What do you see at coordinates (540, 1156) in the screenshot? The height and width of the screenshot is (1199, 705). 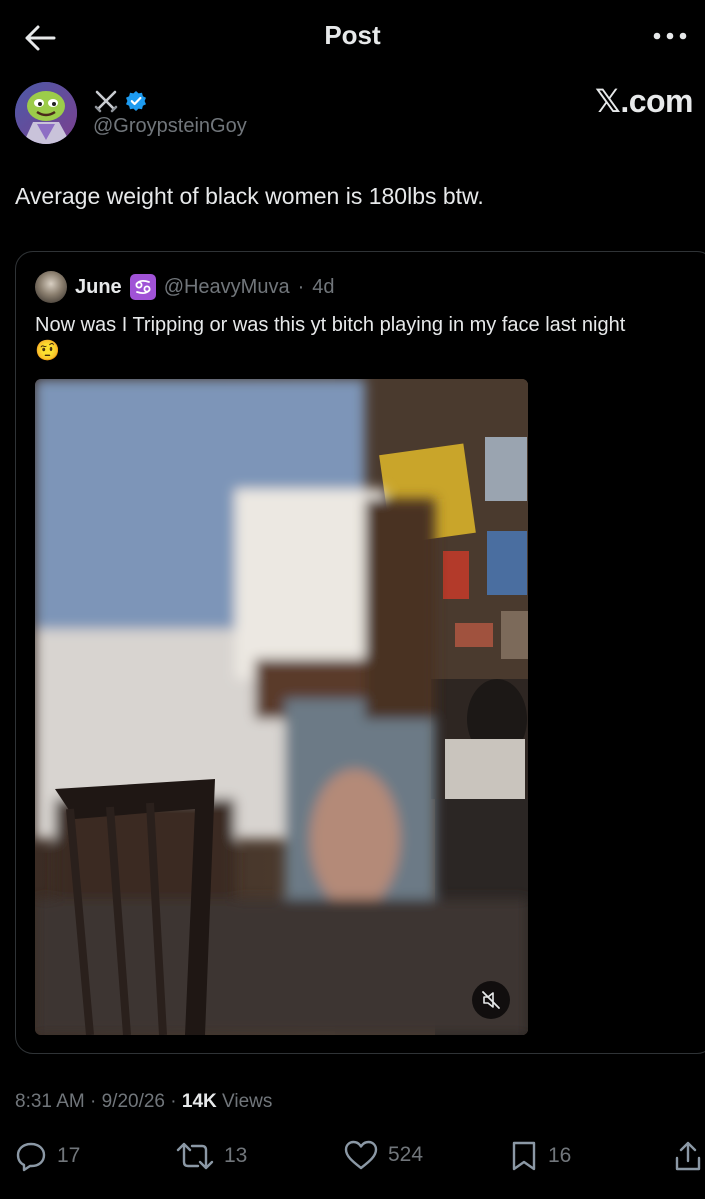 I see `bookmark-button: 16` at bounding box center [540, 1156].